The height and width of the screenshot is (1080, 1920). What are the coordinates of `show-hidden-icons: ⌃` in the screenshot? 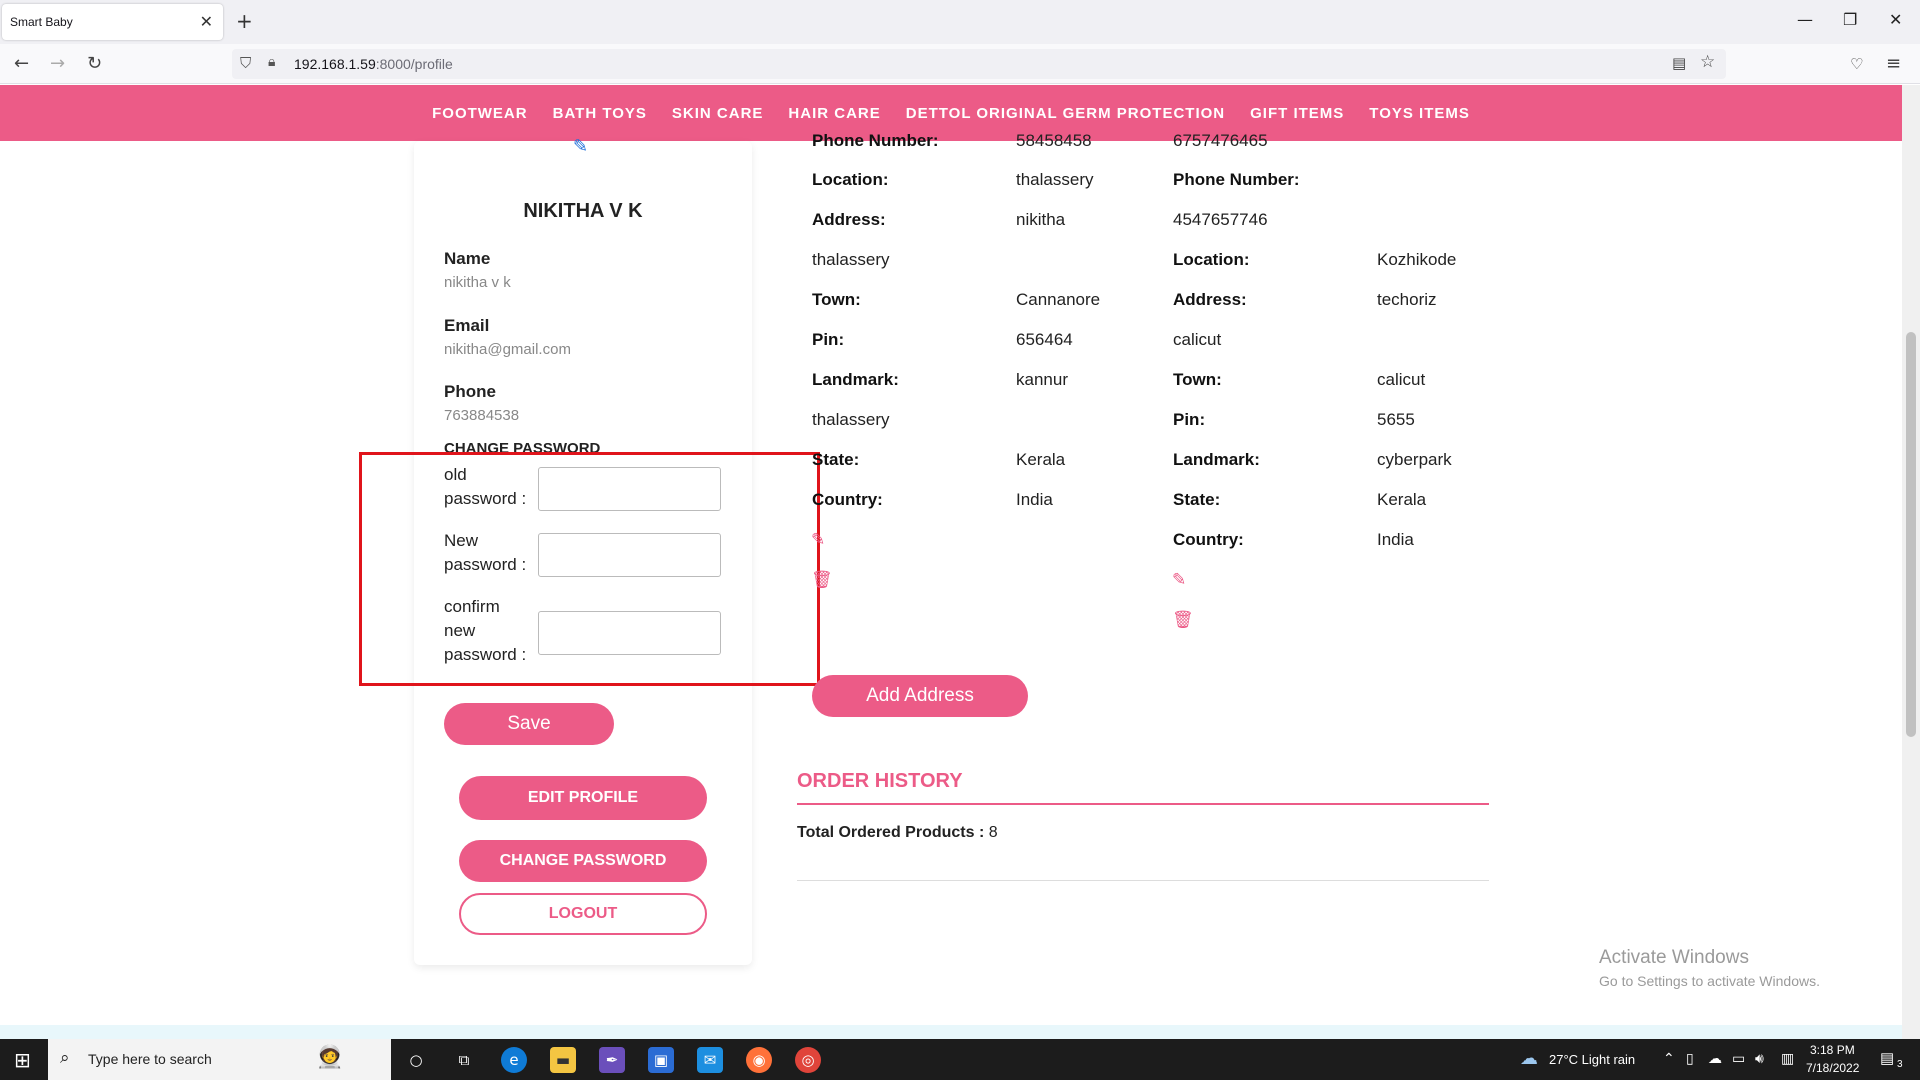 It's located at (1669, 1058).